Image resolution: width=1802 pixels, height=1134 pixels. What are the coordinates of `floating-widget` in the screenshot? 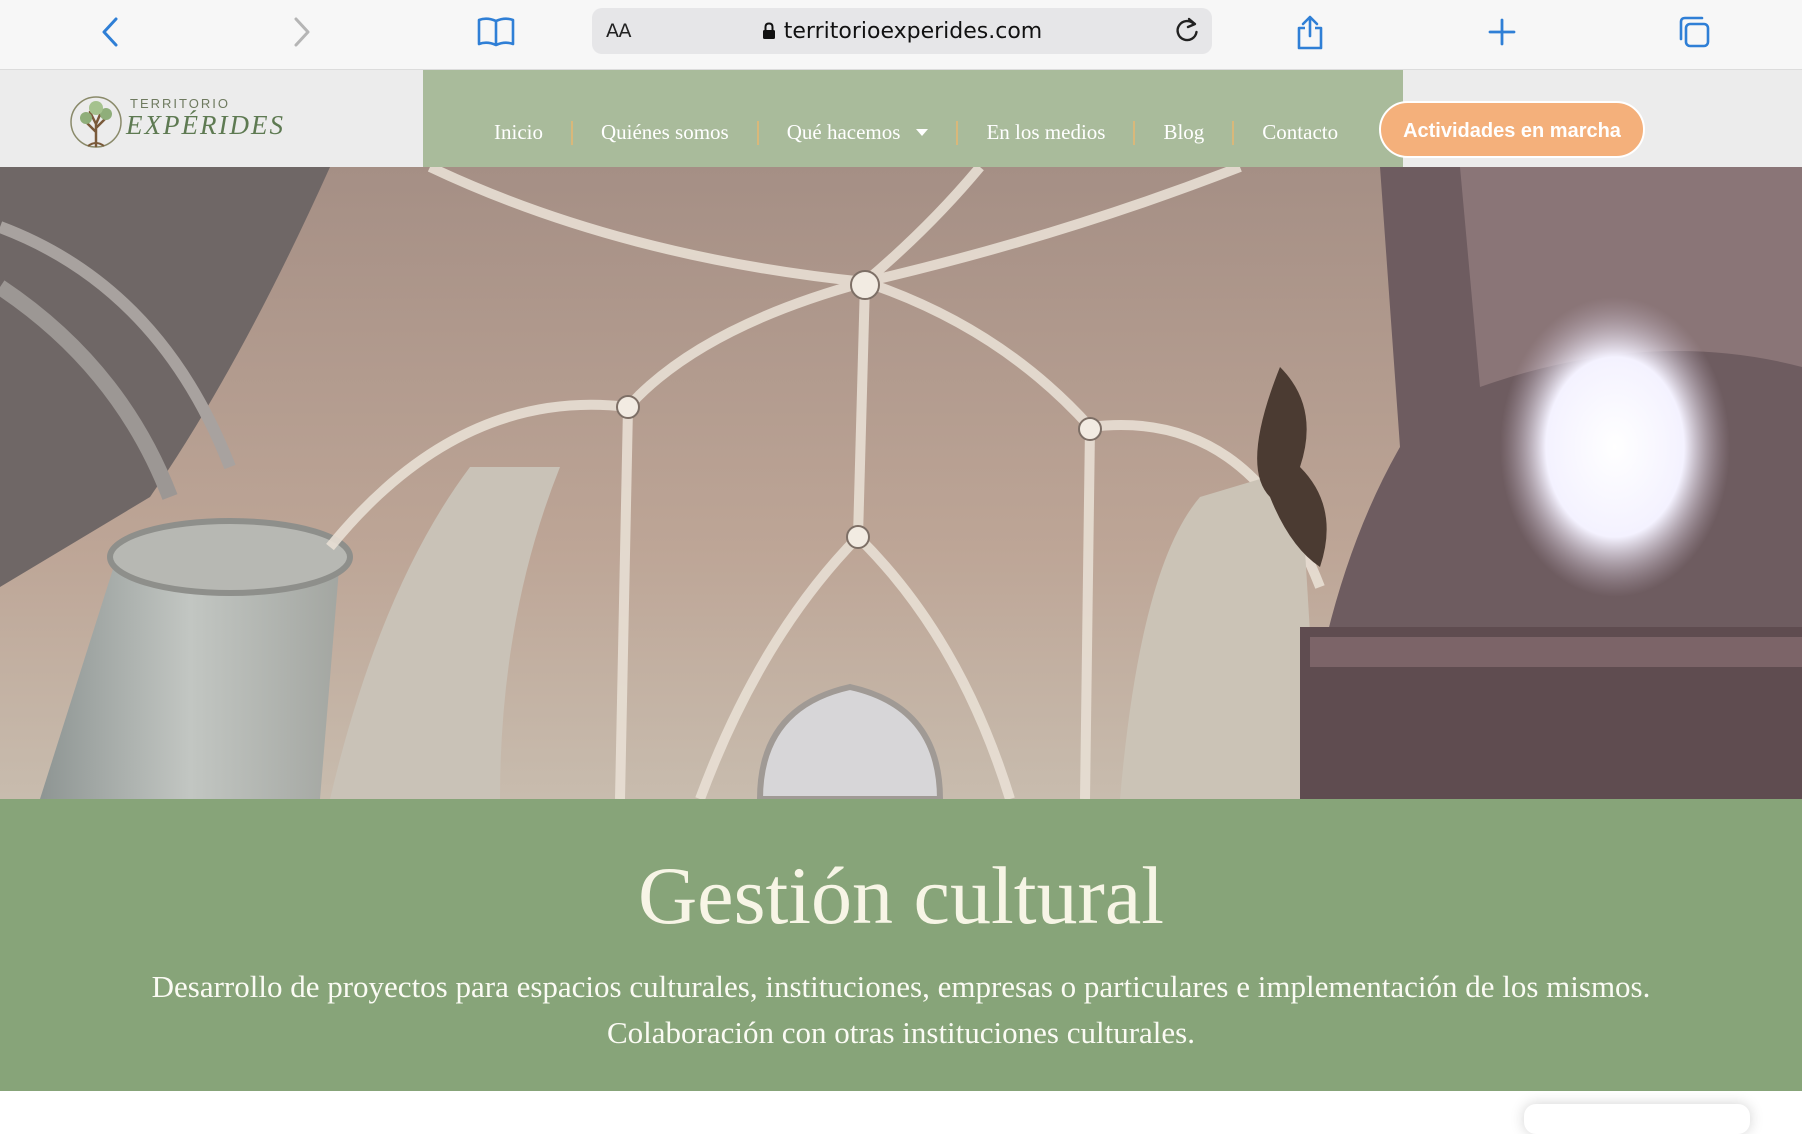 It's located at (1637, 1119).